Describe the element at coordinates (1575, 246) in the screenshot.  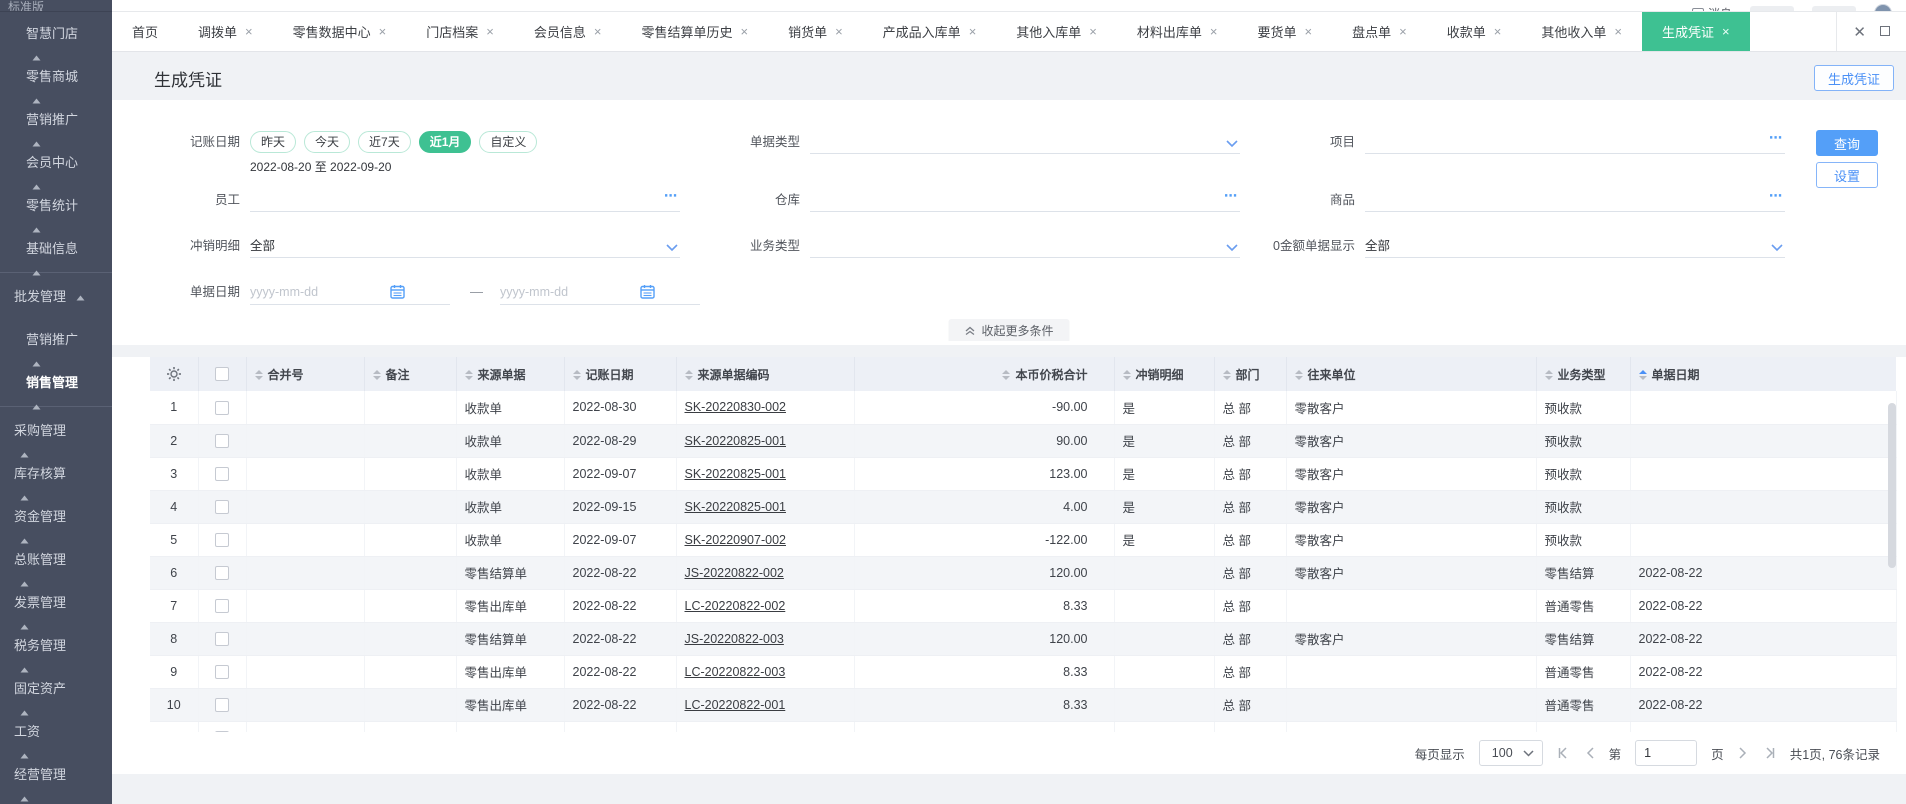
I see `zero-amount-select: 全部` at that location.